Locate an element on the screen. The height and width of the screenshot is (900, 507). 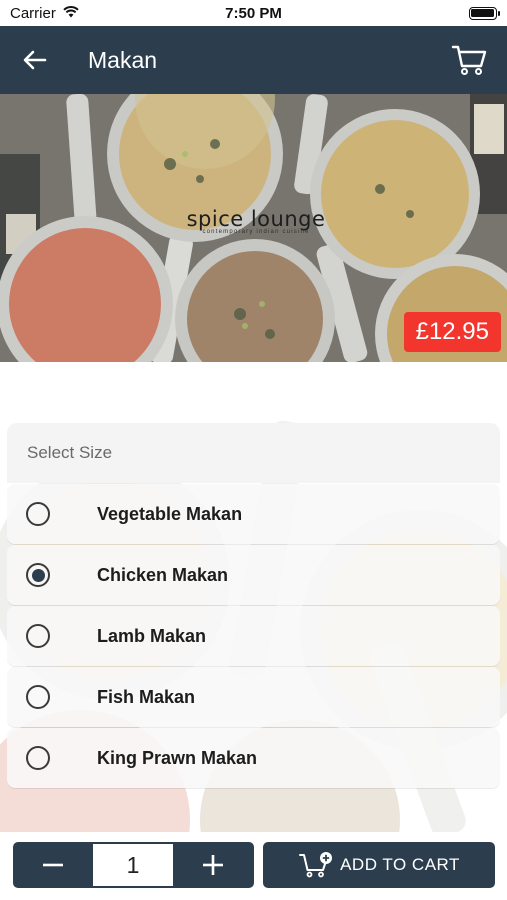
minus-icon is located at coordinates (53, 865).